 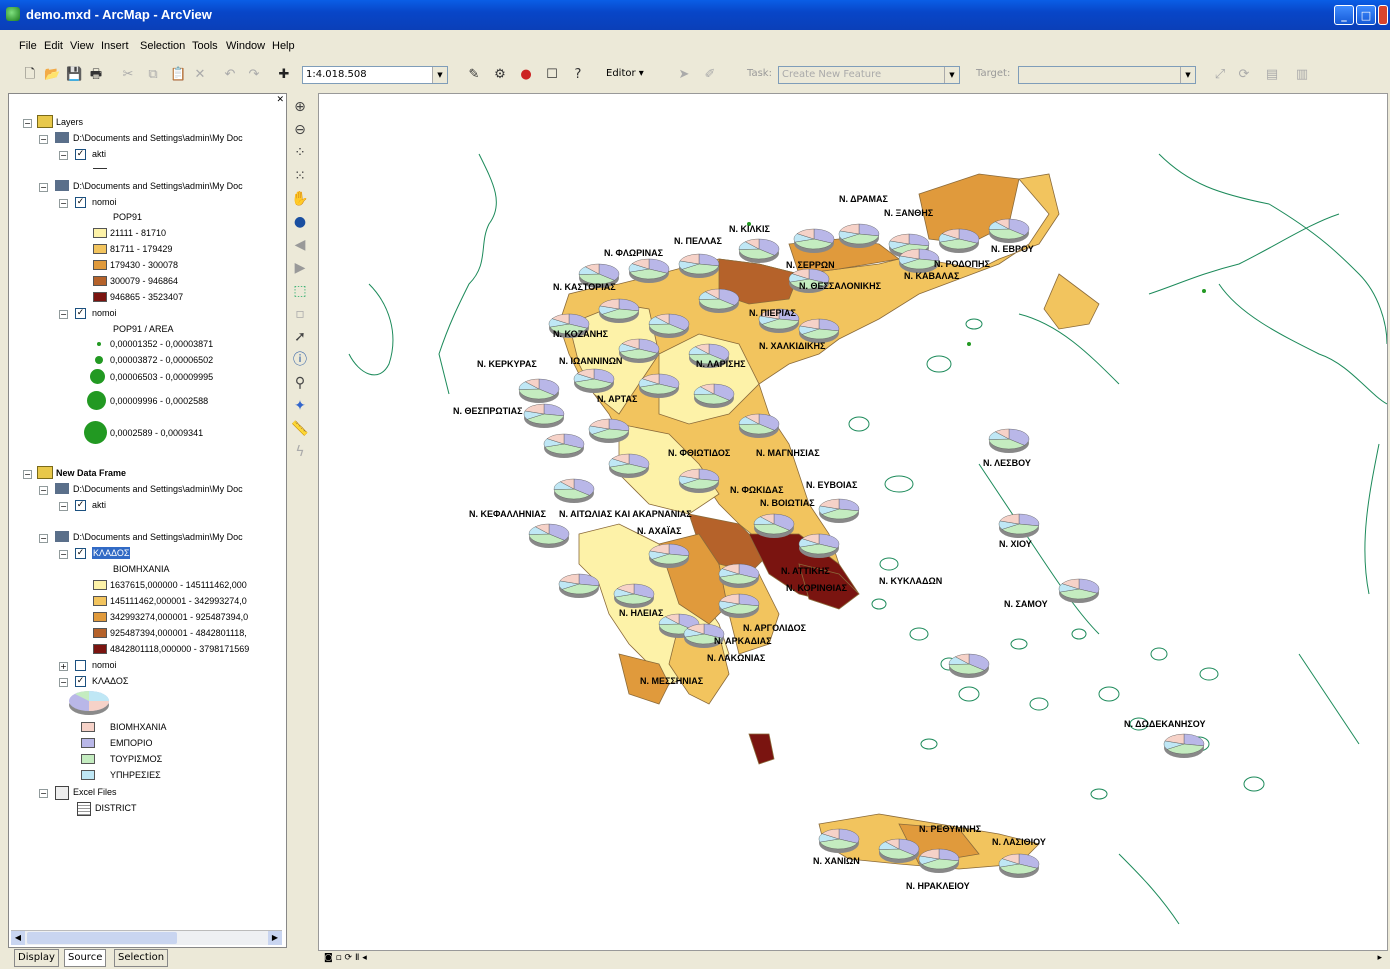 What do you see at coordinates (95, 792) in the screenshot?
I see `excel-files: Excel Files` at bounding box center [95, 792].